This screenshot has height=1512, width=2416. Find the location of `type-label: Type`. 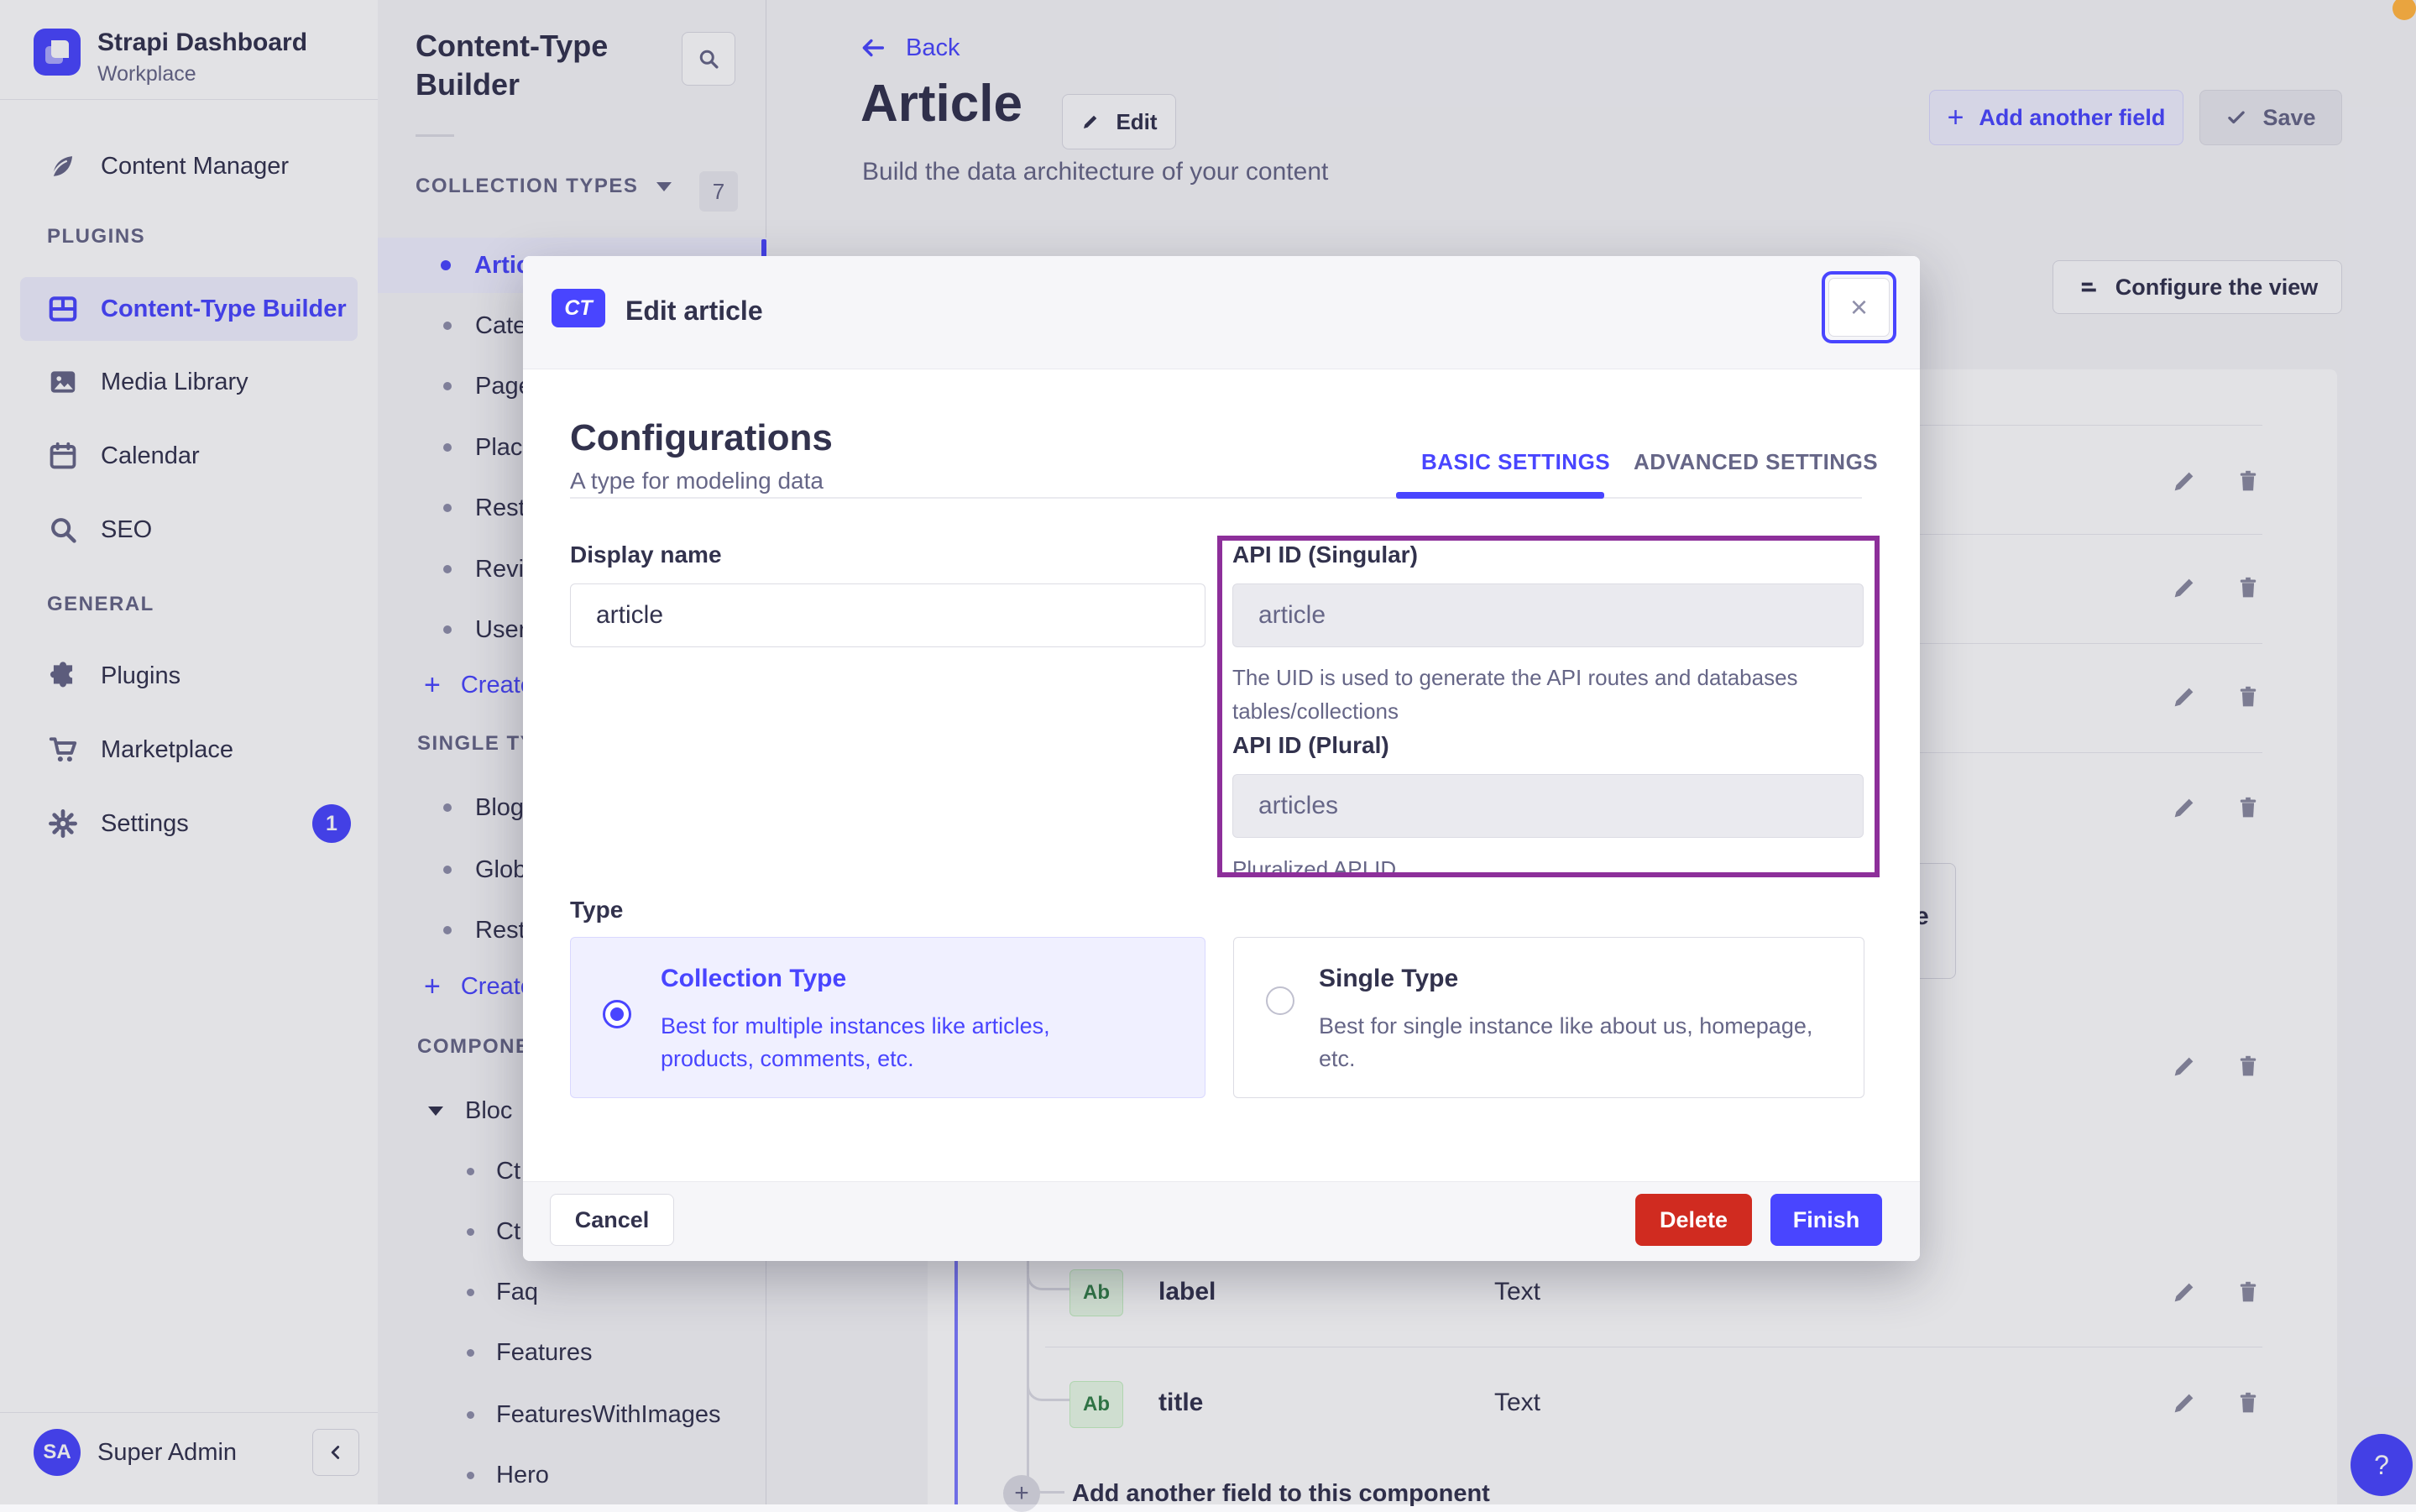

type-label: Type is located at coordinates (597, 910).